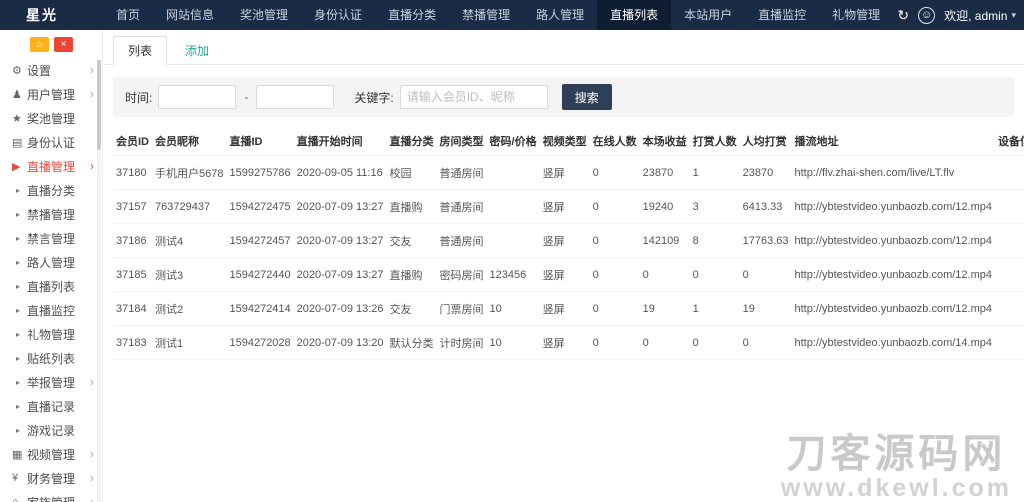 This screenshot has width=1024, height=502. I want to click on cell-start-time: 2020-07-09 13:20, so click(340, 342).